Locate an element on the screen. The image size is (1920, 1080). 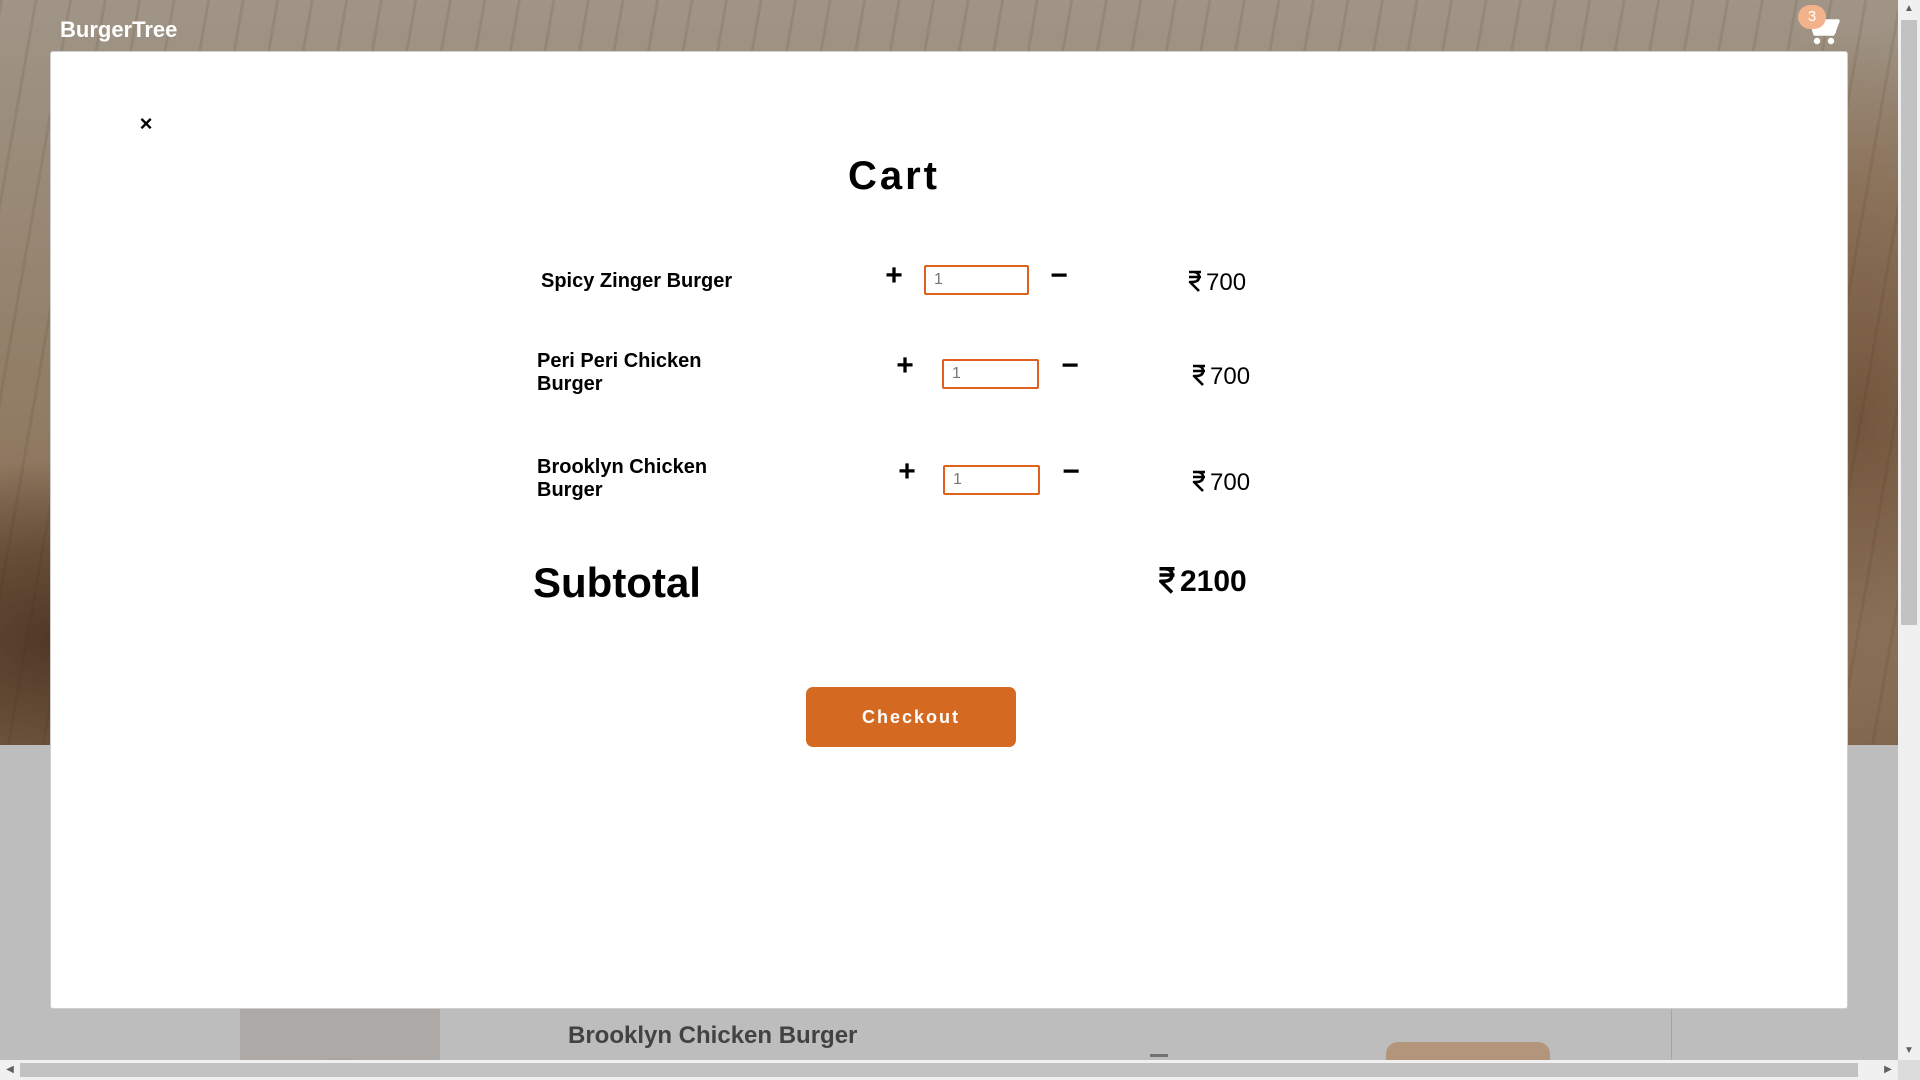
subtotal-value: 2100 is located at coordinates (1213, 581).